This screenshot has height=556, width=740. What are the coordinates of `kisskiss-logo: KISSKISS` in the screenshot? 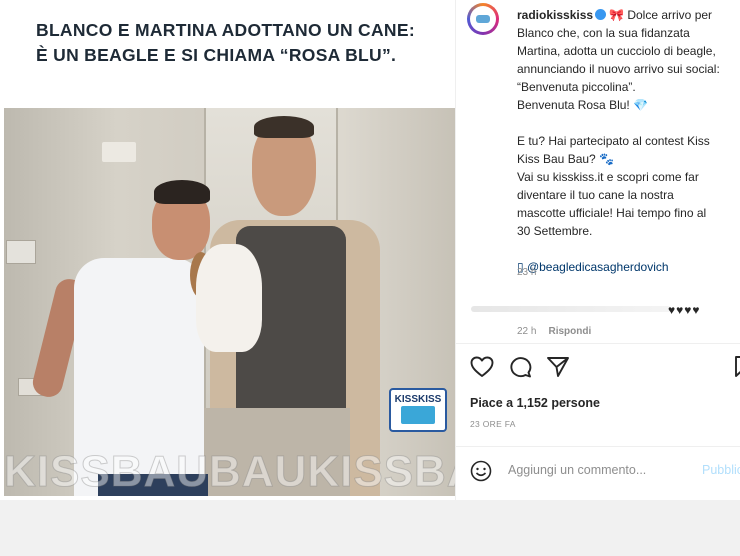 It's located at (418, 410).